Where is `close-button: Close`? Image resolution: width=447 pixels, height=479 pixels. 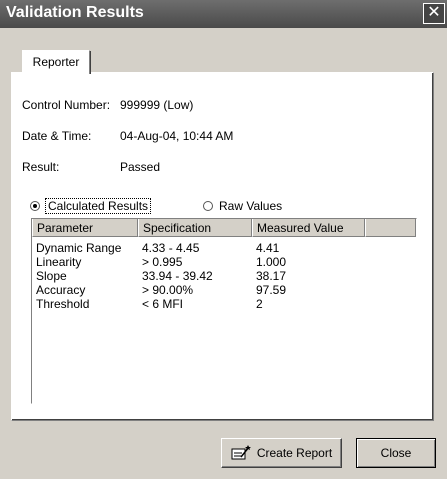 close-button: Close is located at coordinates (396, 453).